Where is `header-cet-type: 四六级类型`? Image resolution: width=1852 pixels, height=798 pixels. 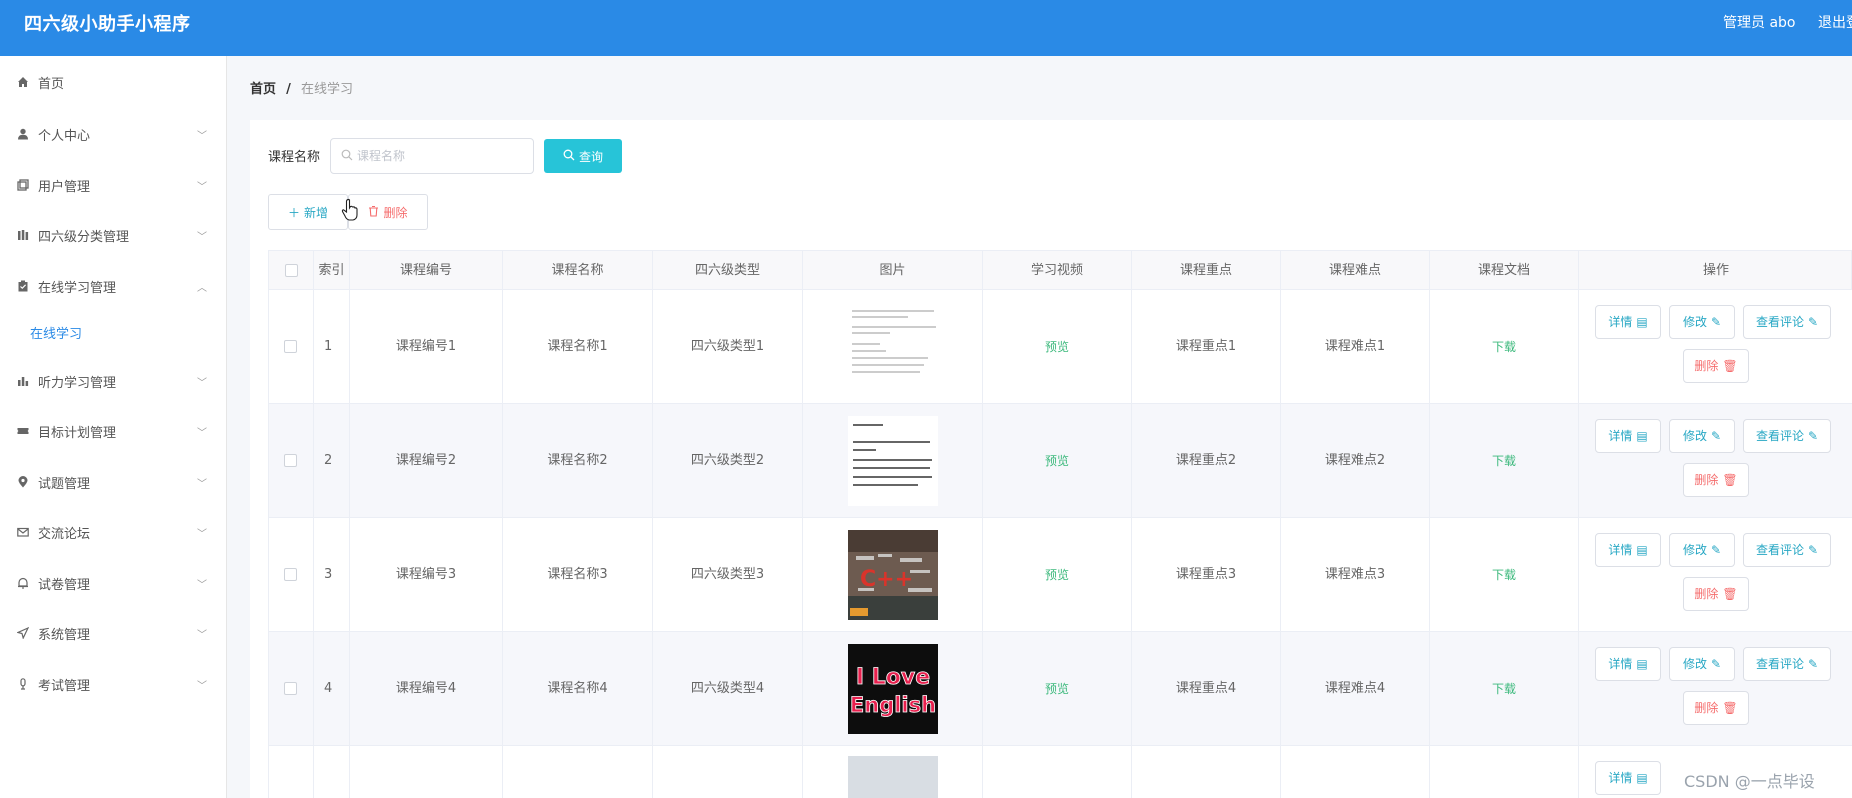
header-cet-type: 四六级类型 is located at coordinates (728, 271).